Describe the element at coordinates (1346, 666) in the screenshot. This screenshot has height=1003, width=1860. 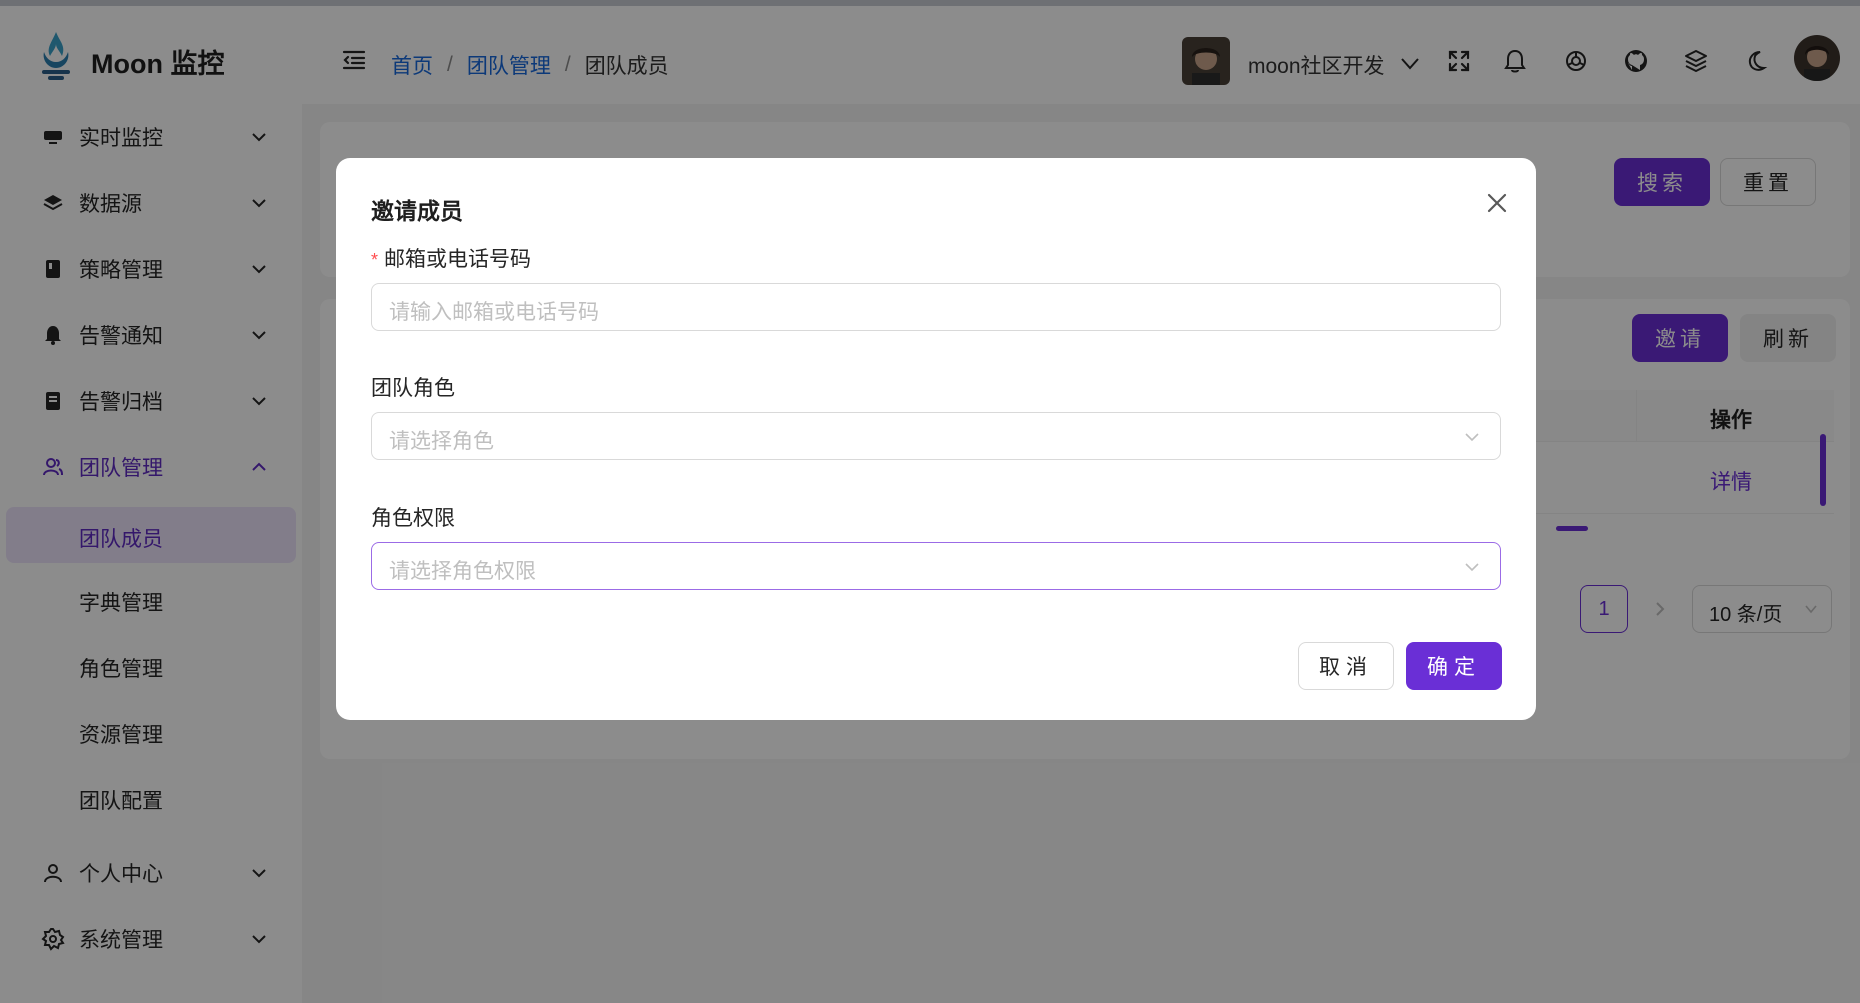
I see `cancel-button: 取消` at that location.